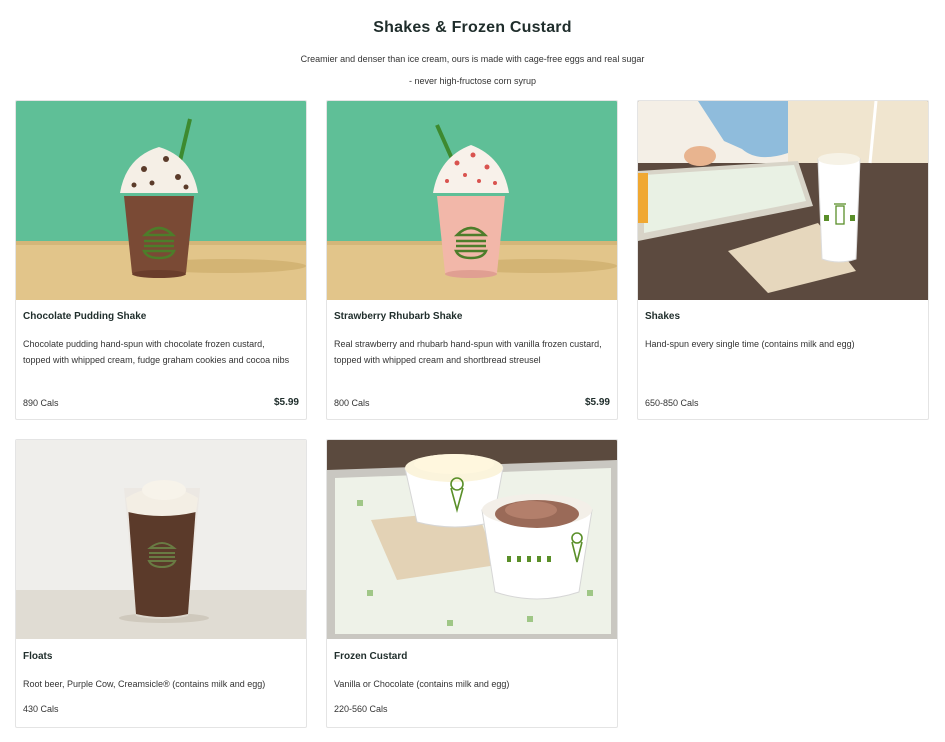 This screenshot has height=742, width=945. Describe the element at coordinates (41, 709) in the screenshot. I see `item-calories: 430 Cals` at that location.